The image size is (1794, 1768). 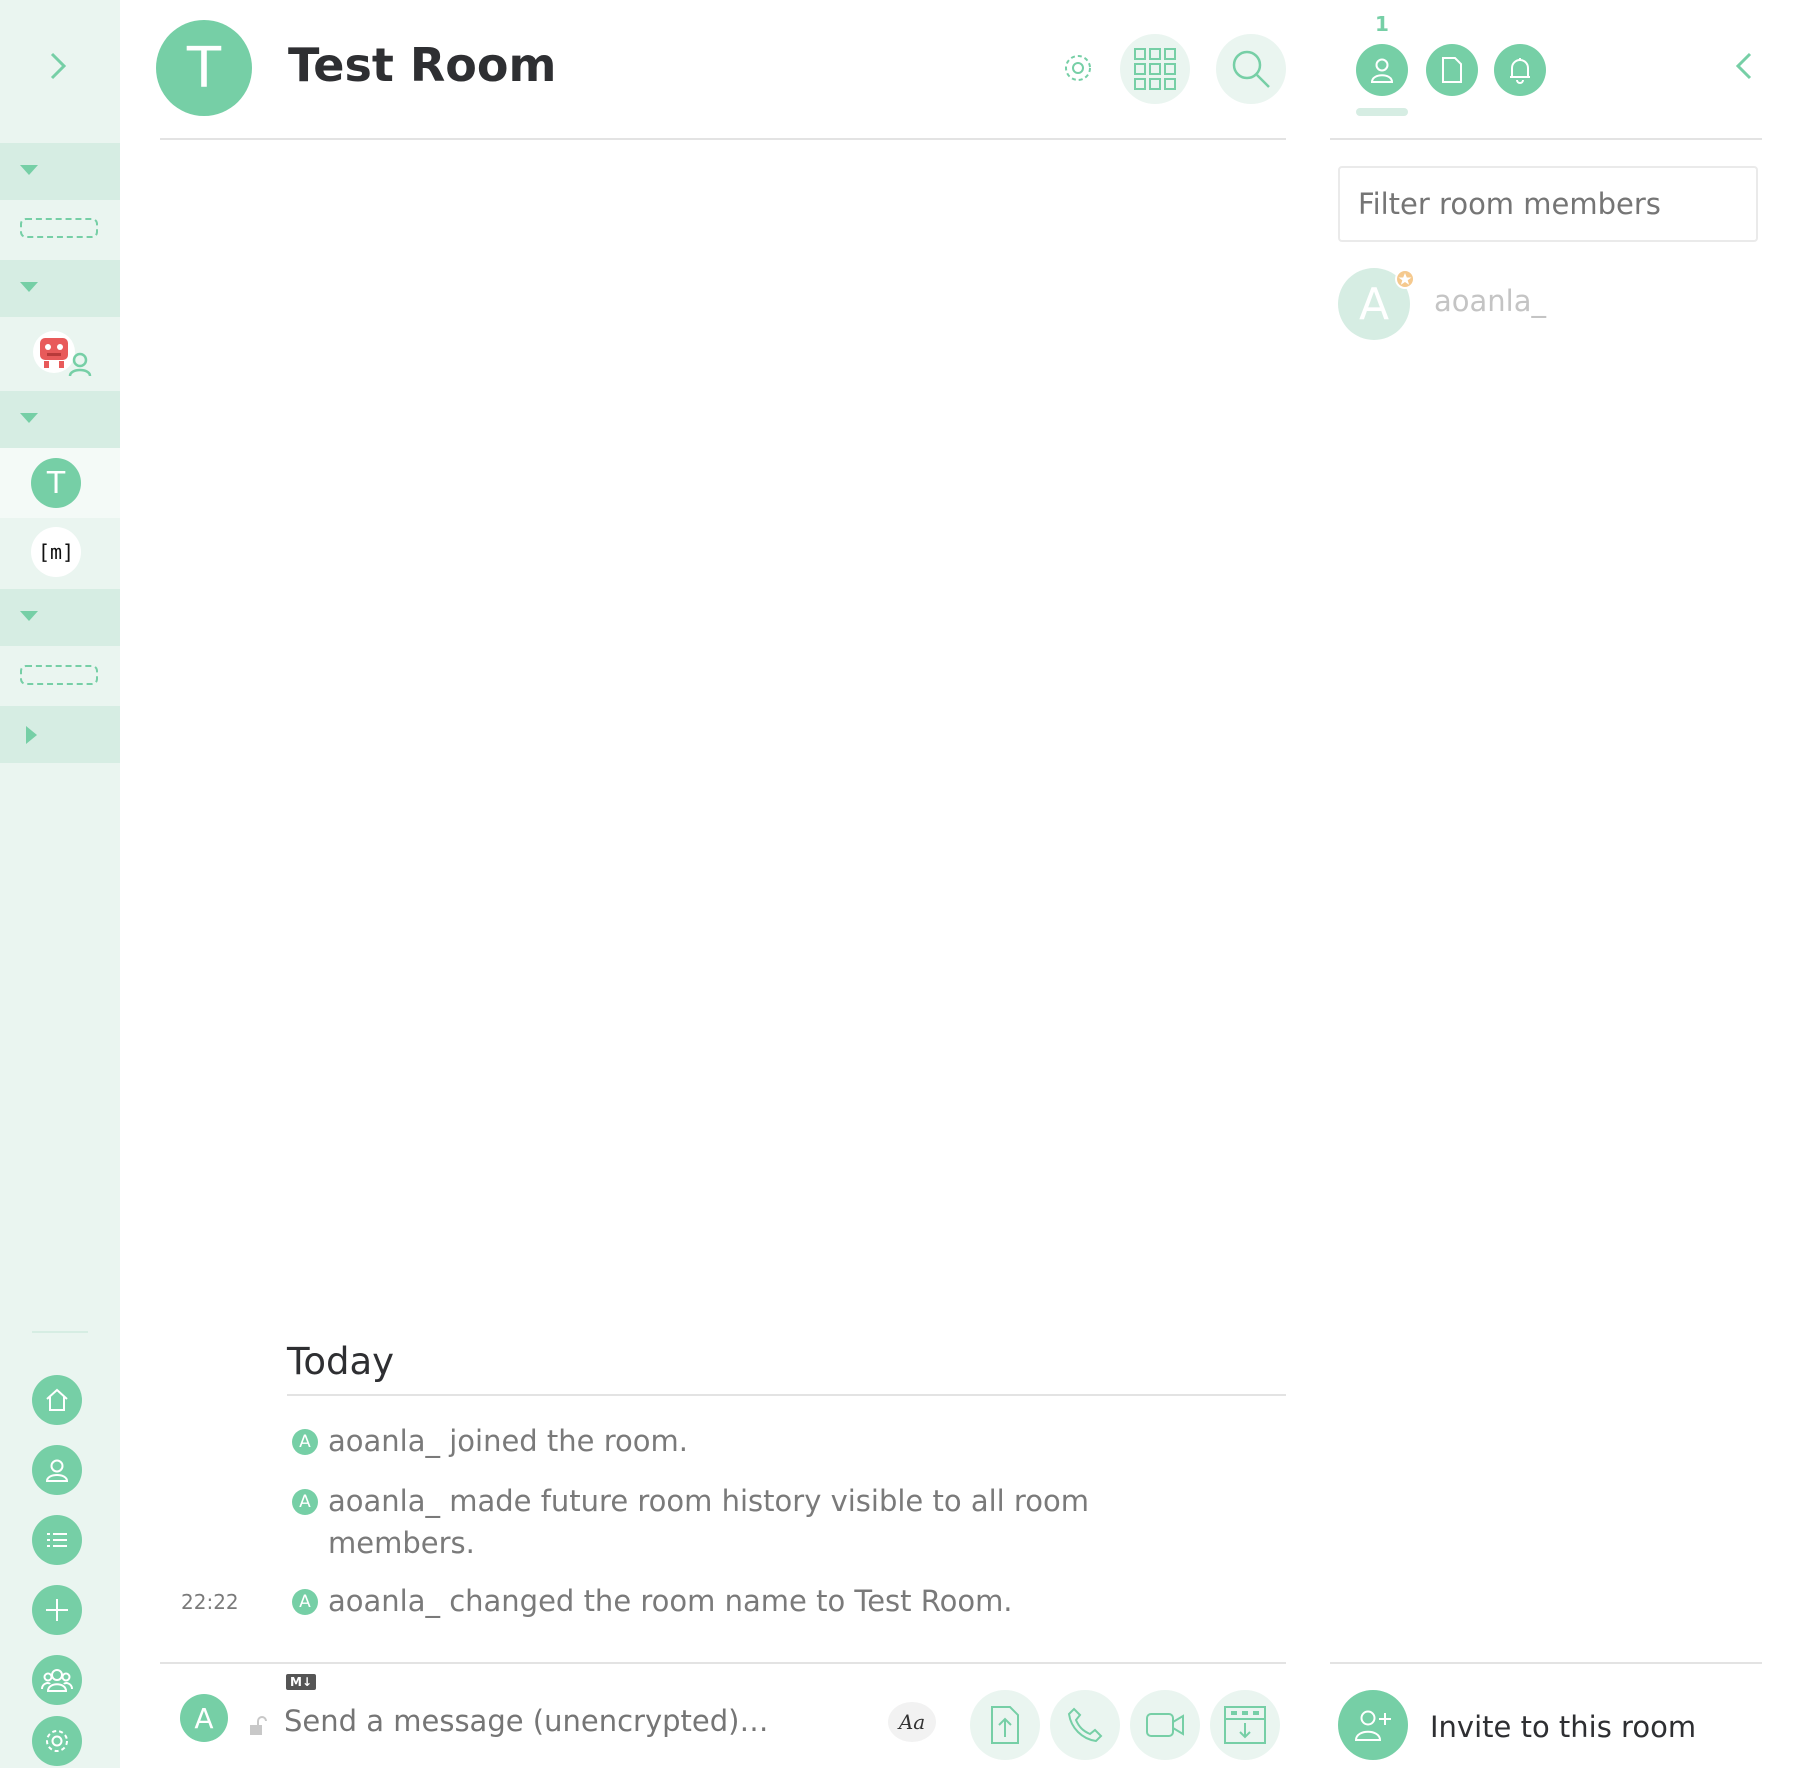 I want to click on tab-files, so click(x=1452, y=70).